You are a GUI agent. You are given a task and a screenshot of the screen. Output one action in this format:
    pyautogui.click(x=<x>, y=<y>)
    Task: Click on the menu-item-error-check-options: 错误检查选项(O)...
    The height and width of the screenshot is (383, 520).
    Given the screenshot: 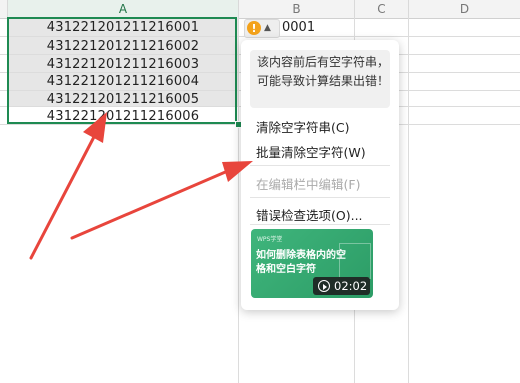 What is the action you would take?
    pyautogui.click(x=309, y=214)
    